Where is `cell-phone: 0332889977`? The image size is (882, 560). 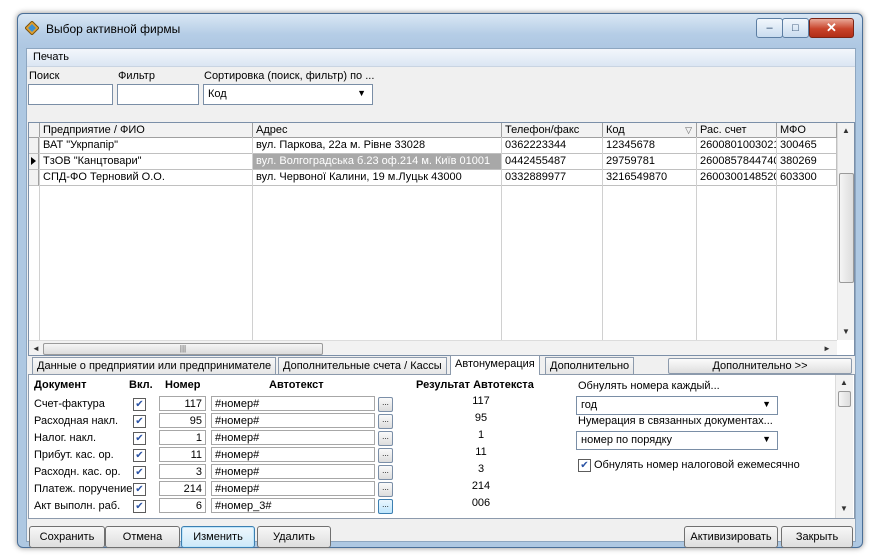
cell-phone: 0332889977 is located at coordinates (552, 178).